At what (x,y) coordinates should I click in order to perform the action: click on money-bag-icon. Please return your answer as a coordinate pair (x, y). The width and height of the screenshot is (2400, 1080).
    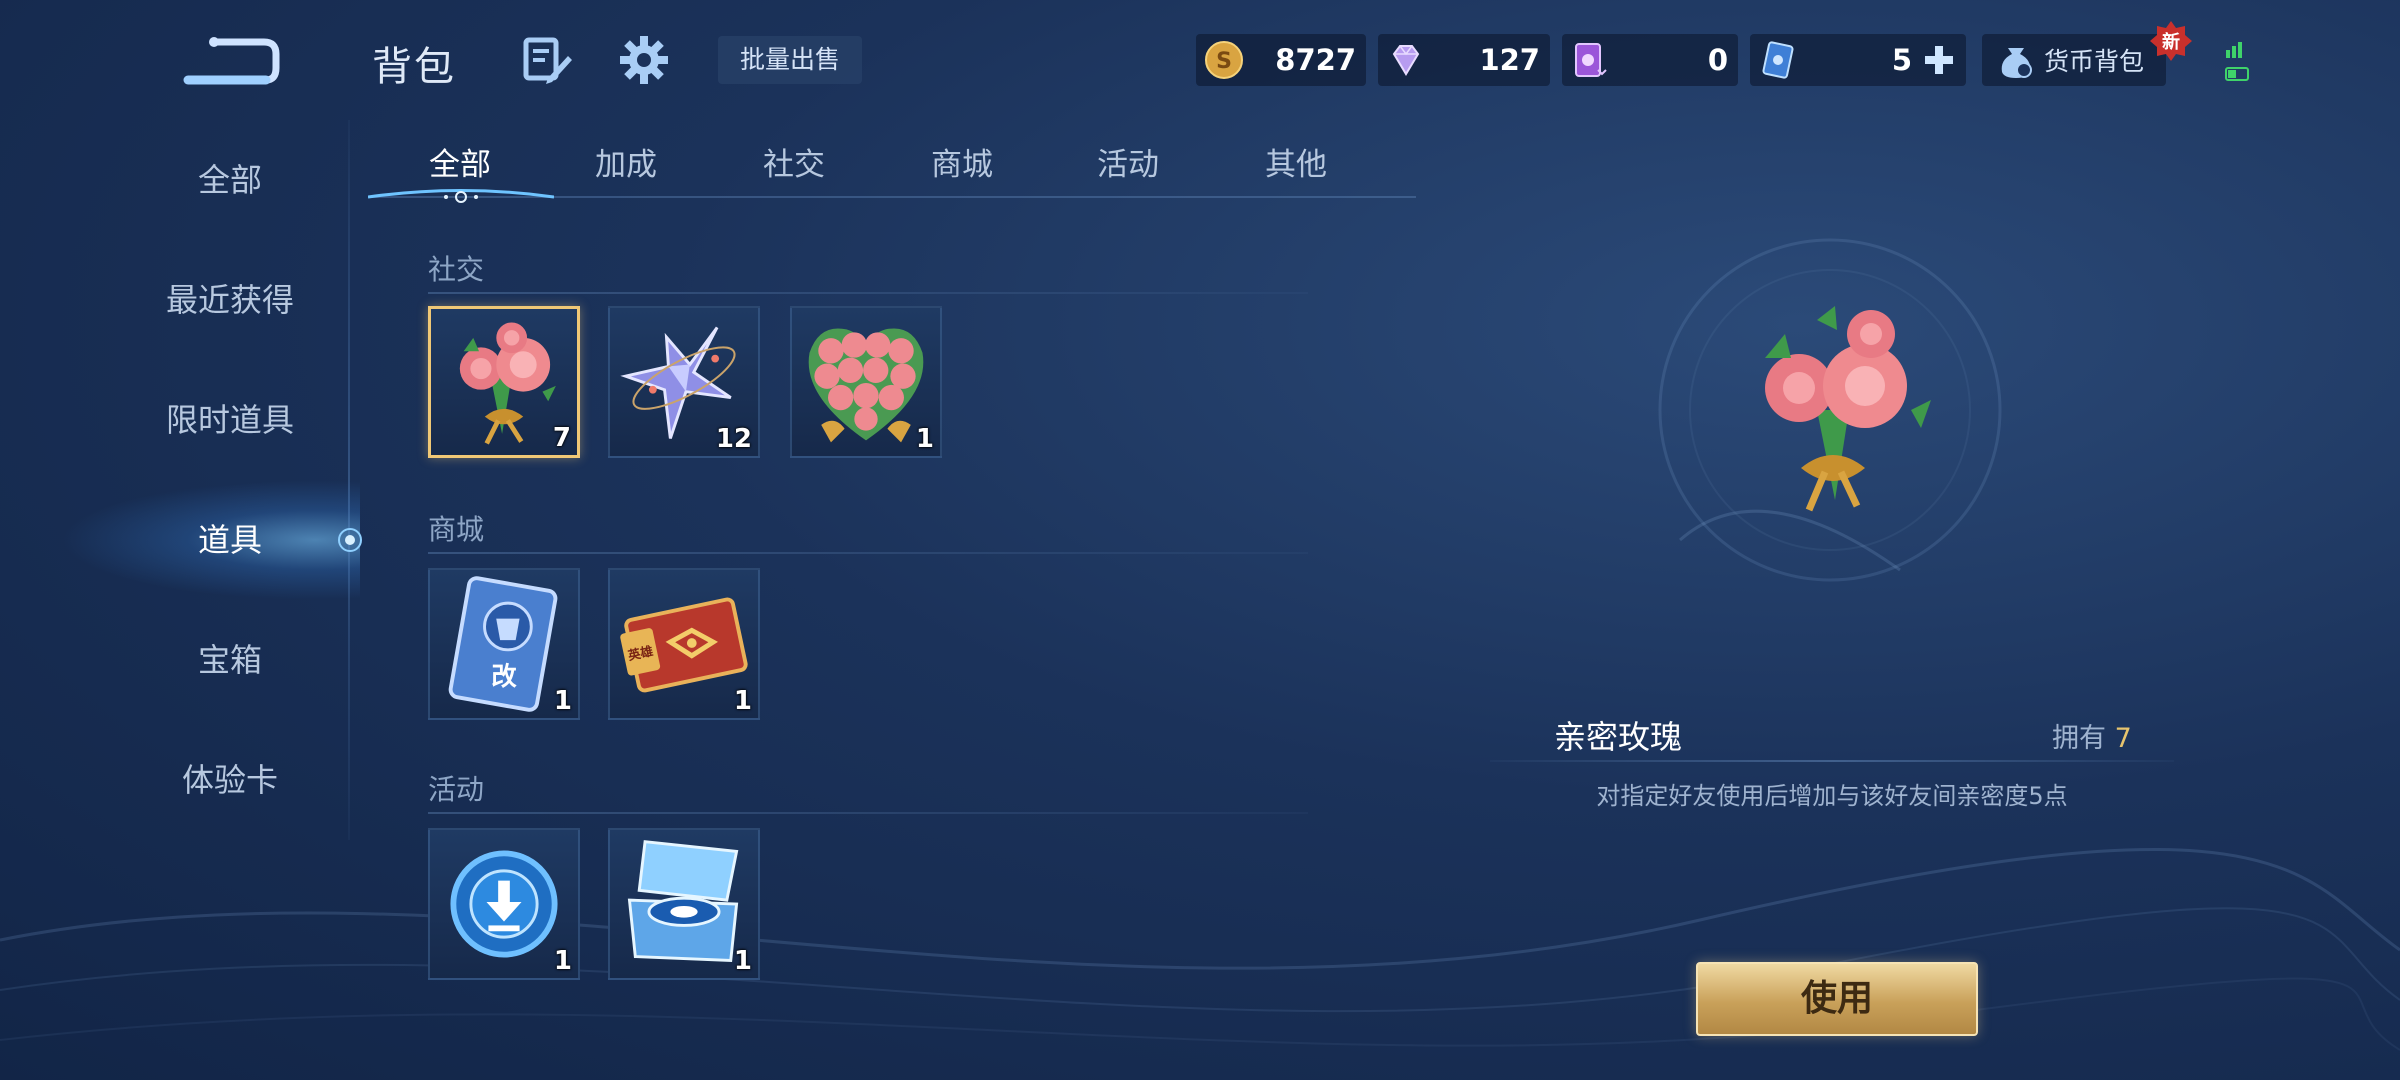
    Looking at the image, I should click on (2016, 63).